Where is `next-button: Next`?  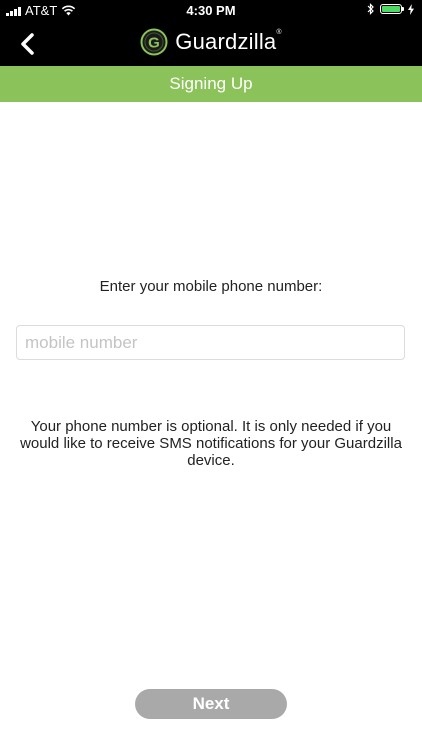 next-button: Next is located at coordinates (211, 704).